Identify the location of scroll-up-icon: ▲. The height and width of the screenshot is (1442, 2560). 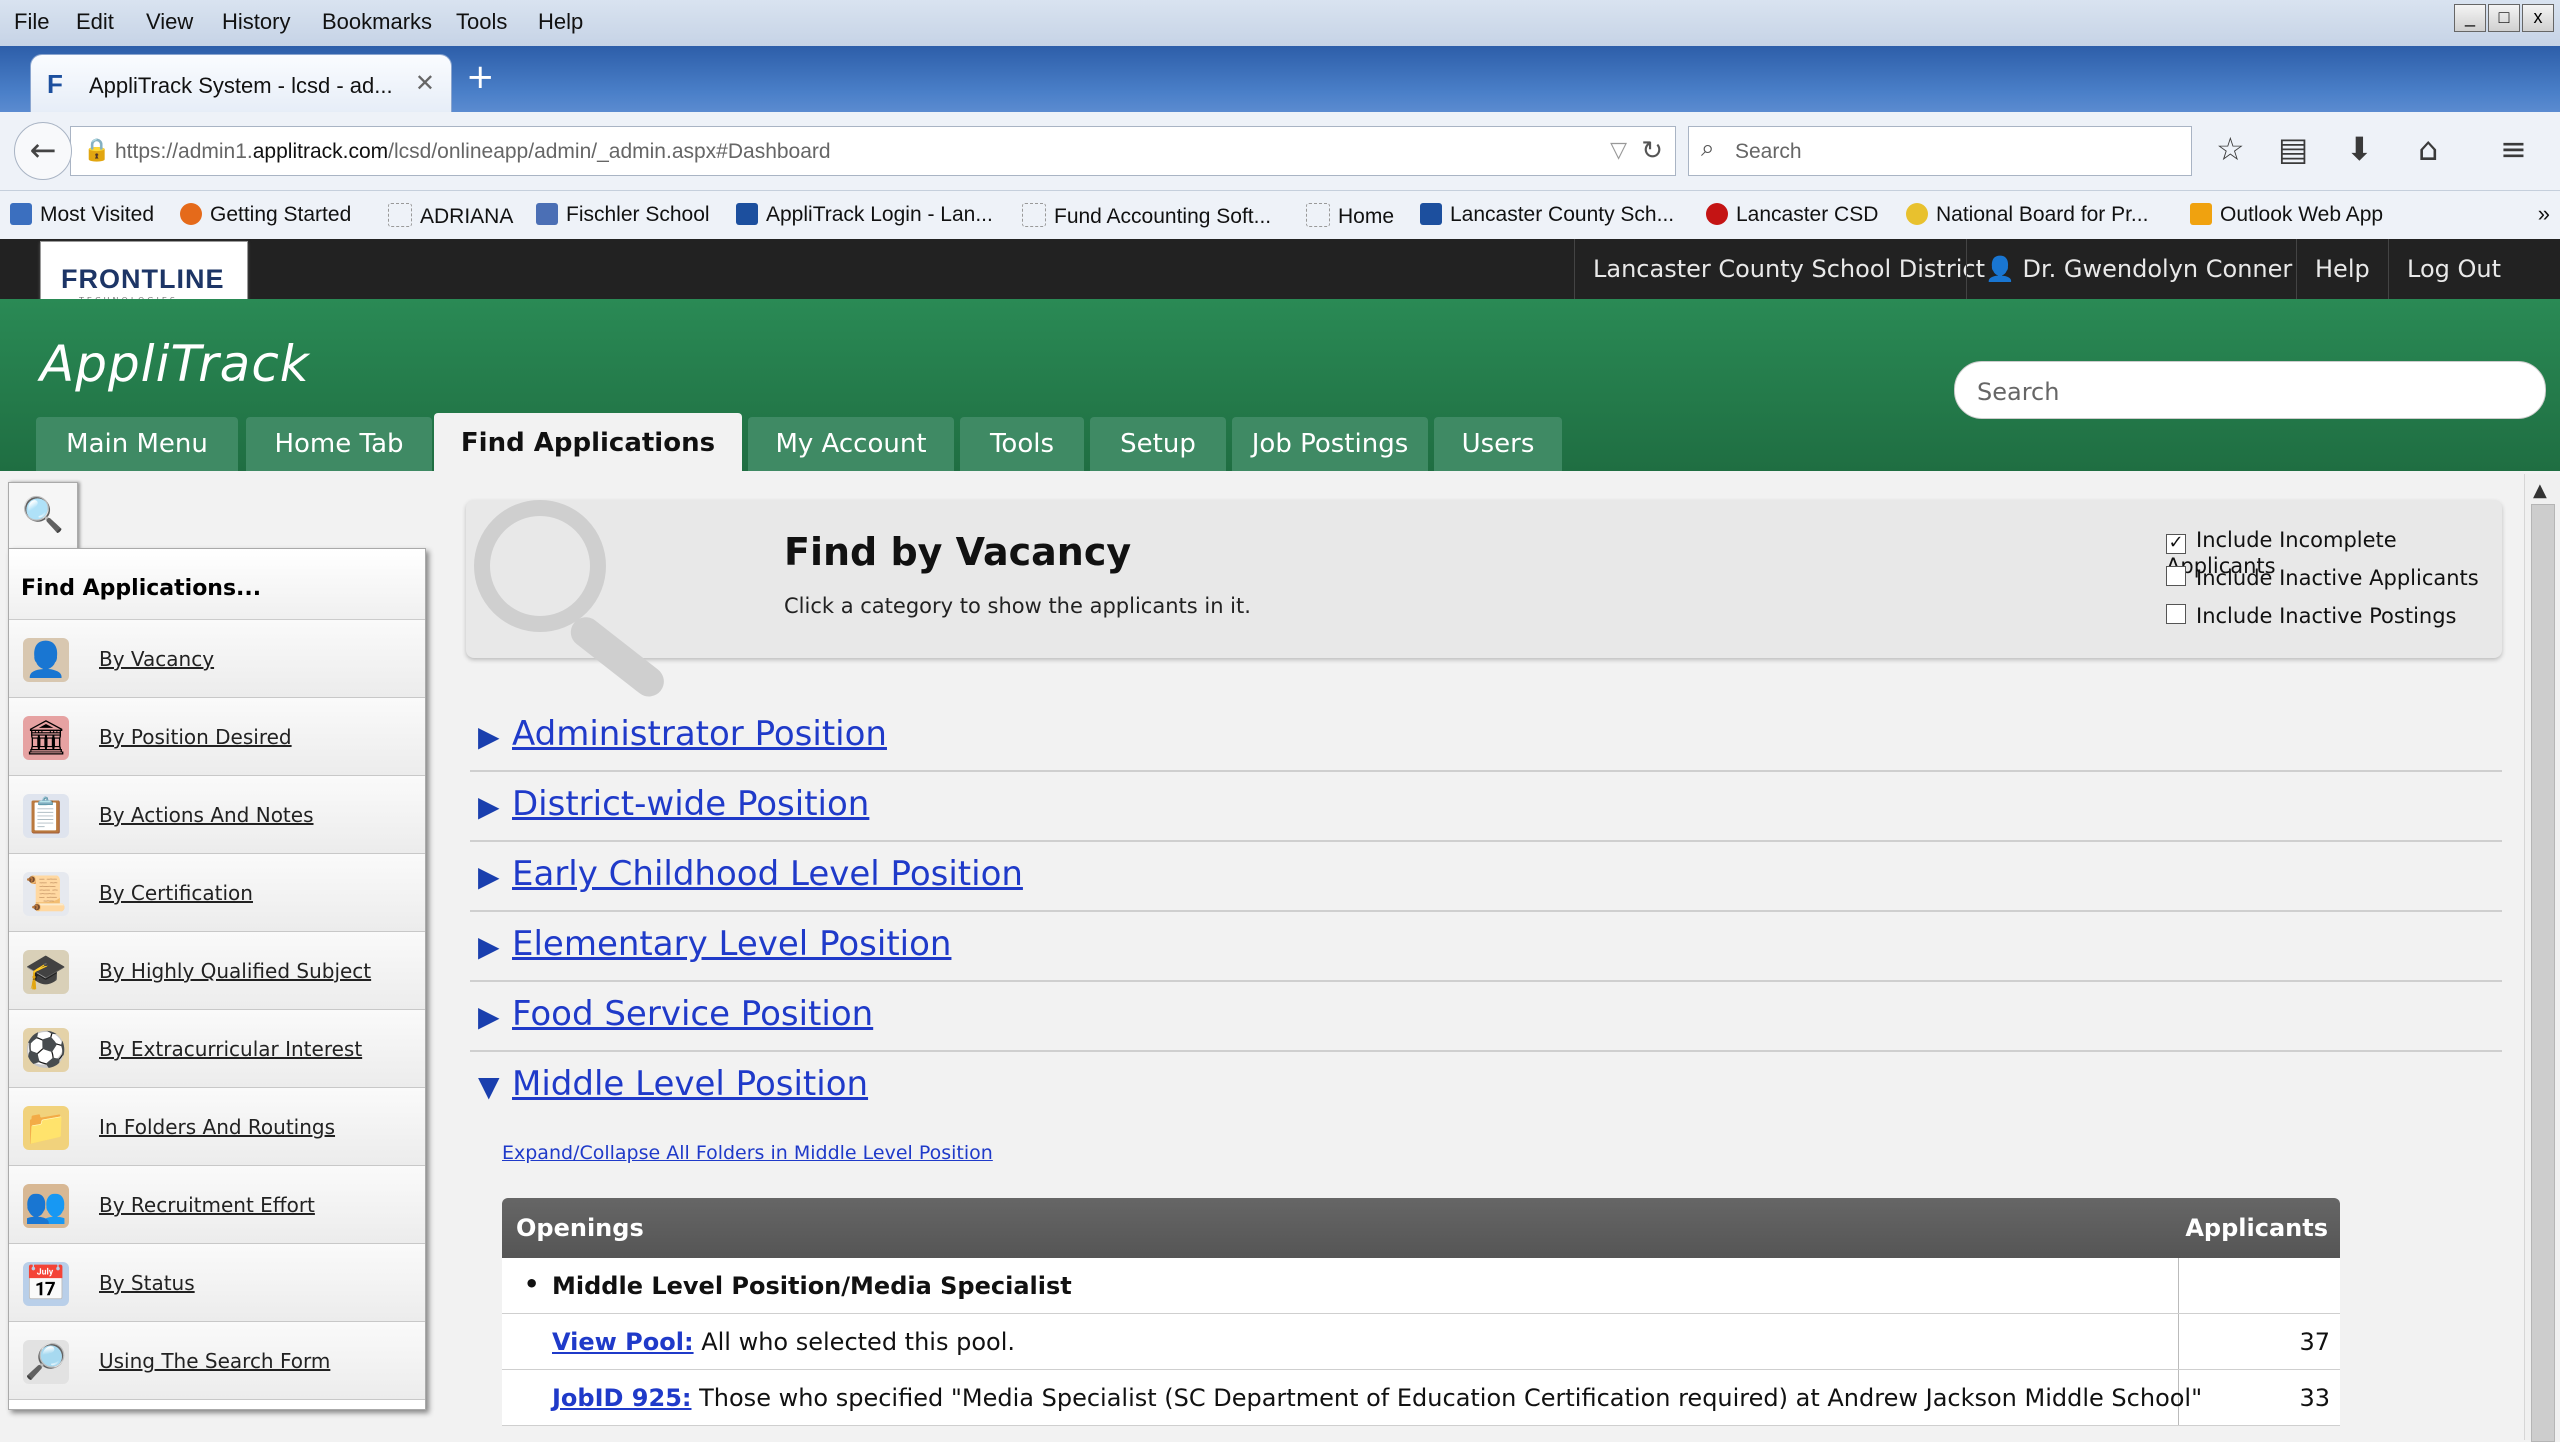
(2540, 490).